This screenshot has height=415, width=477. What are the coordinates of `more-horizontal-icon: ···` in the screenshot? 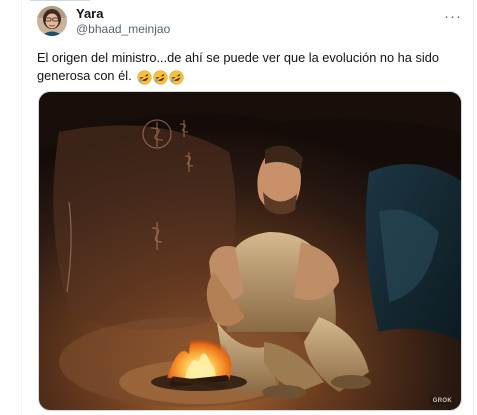 It's located at (453, 16).